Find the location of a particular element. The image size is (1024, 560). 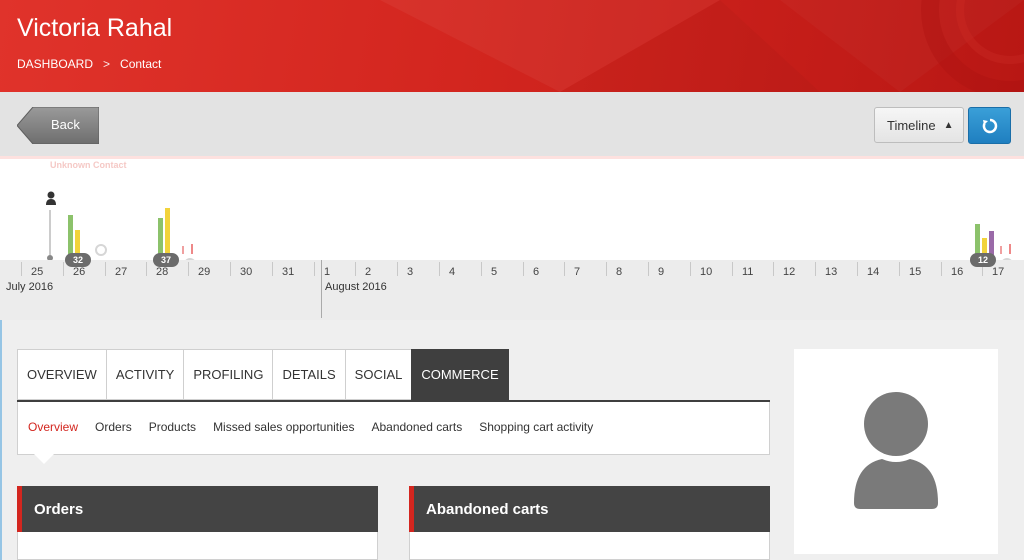

refresh-icon is located at coordinates (989, 125).